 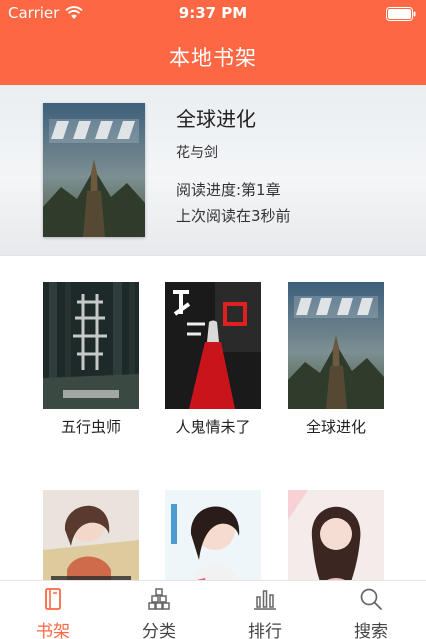 What do you see at coordinates (401, 14) in the screenshot?
I see `battery-icon` at bounding box center [401, 14].